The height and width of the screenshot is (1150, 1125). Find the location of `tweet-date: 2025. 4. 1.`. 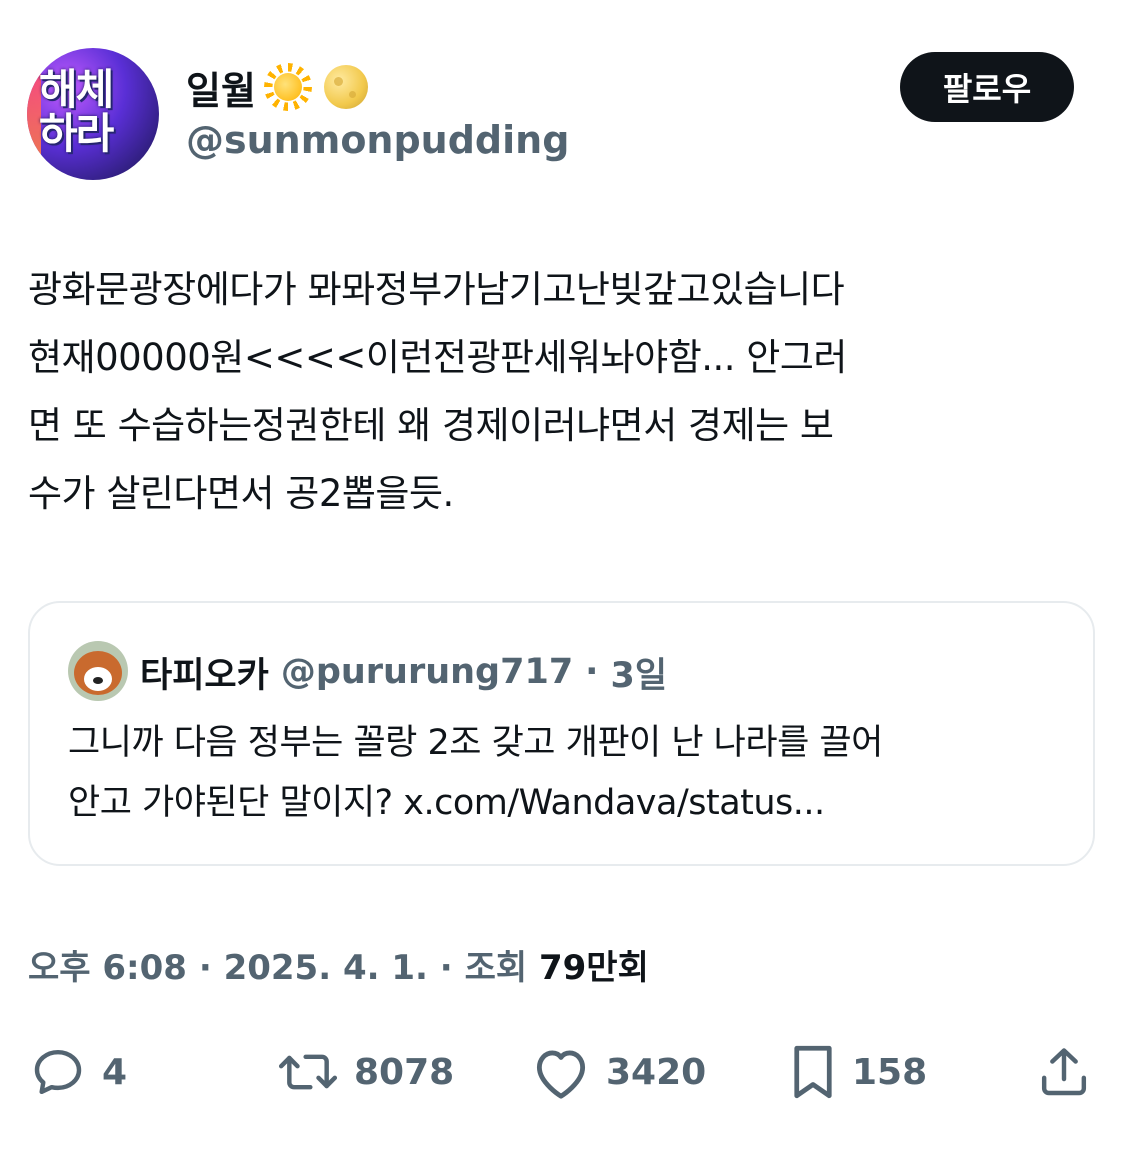

tweet-date: 2025. 4. 1. is located at coordinates (326, 968).